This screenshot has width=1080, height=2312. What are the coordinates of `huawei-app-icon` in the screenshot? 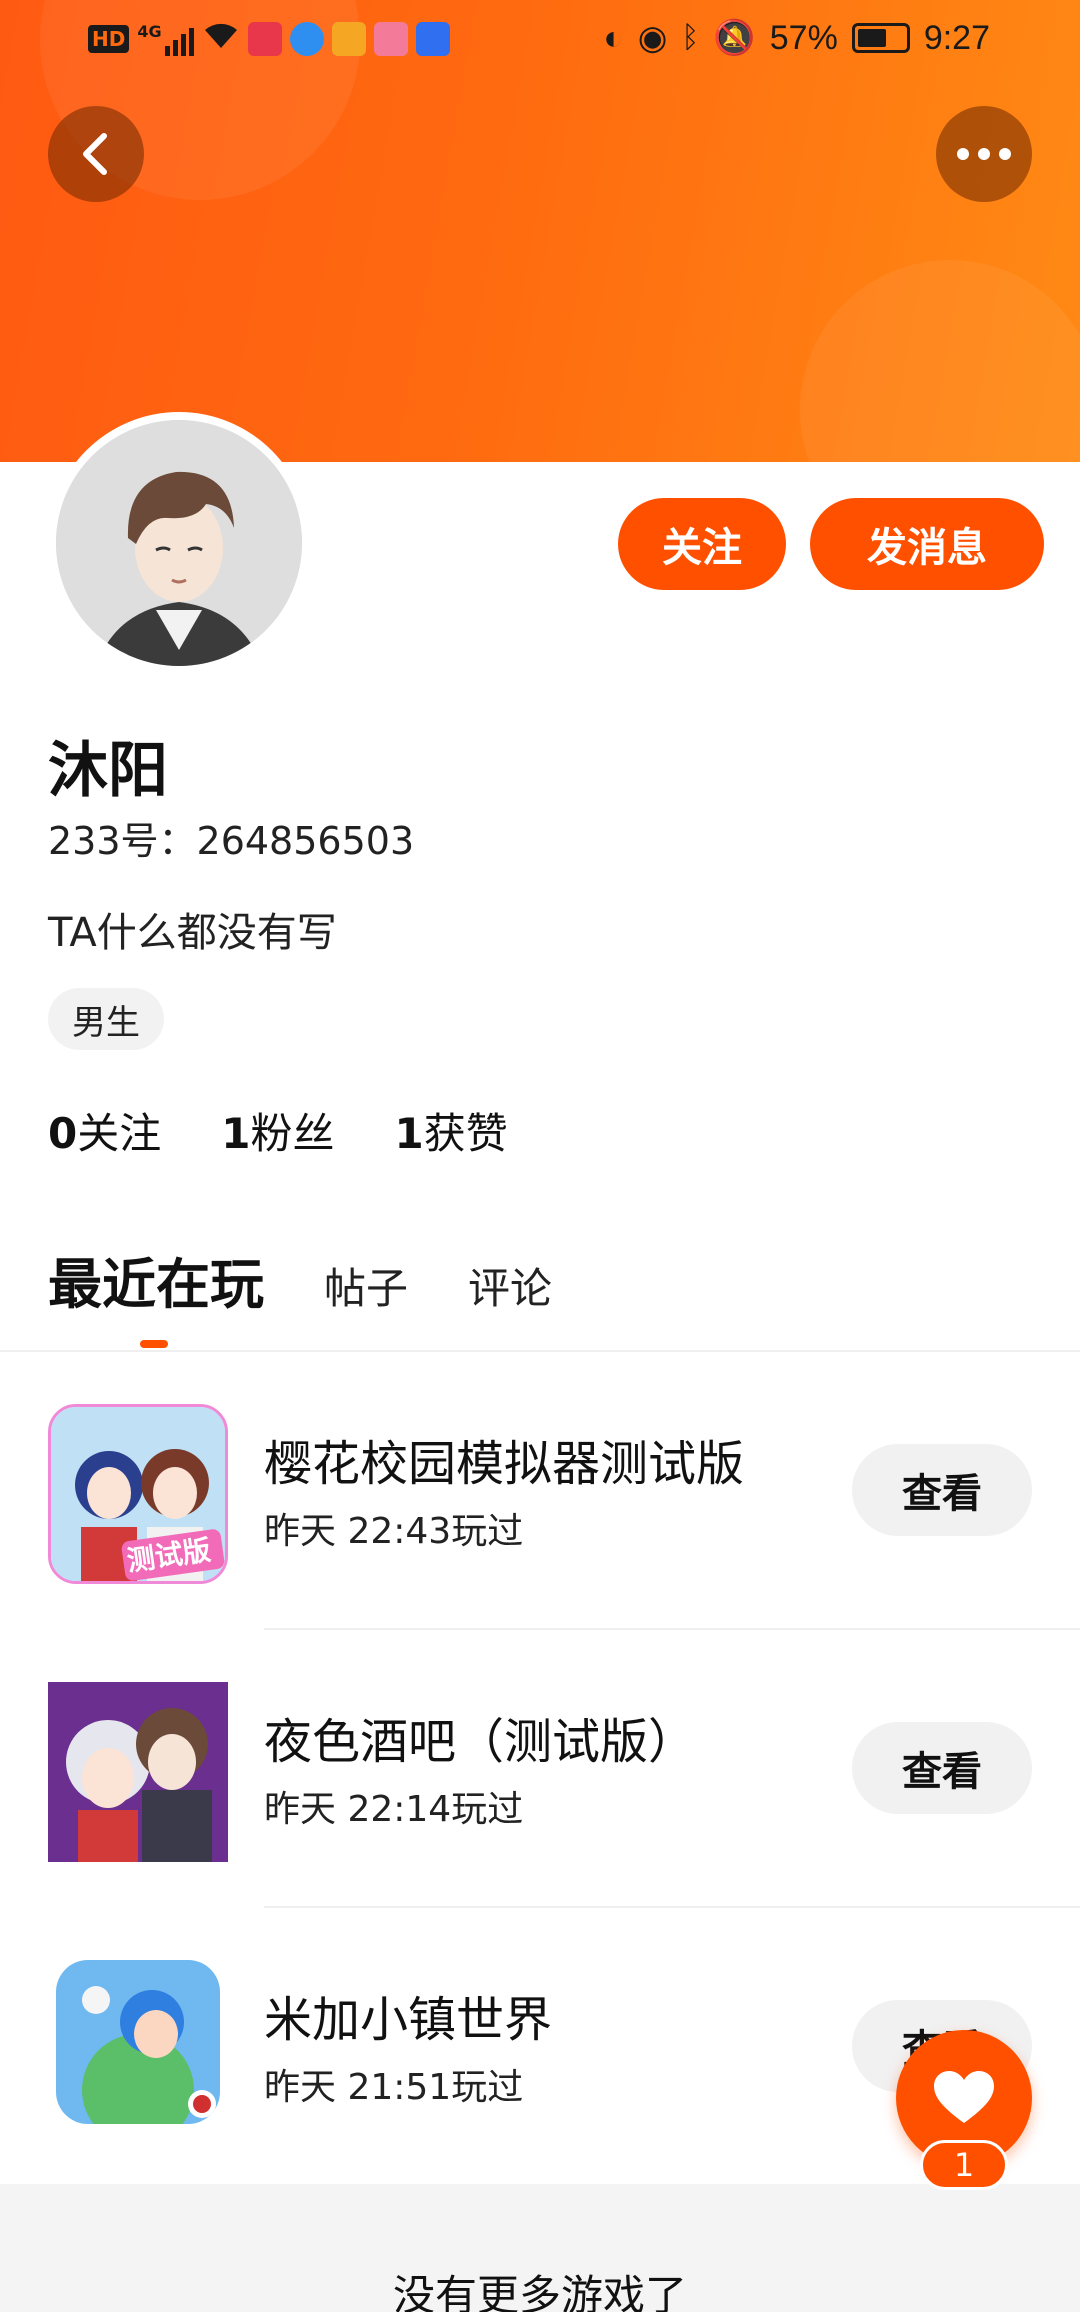 It's located at (264, 39).